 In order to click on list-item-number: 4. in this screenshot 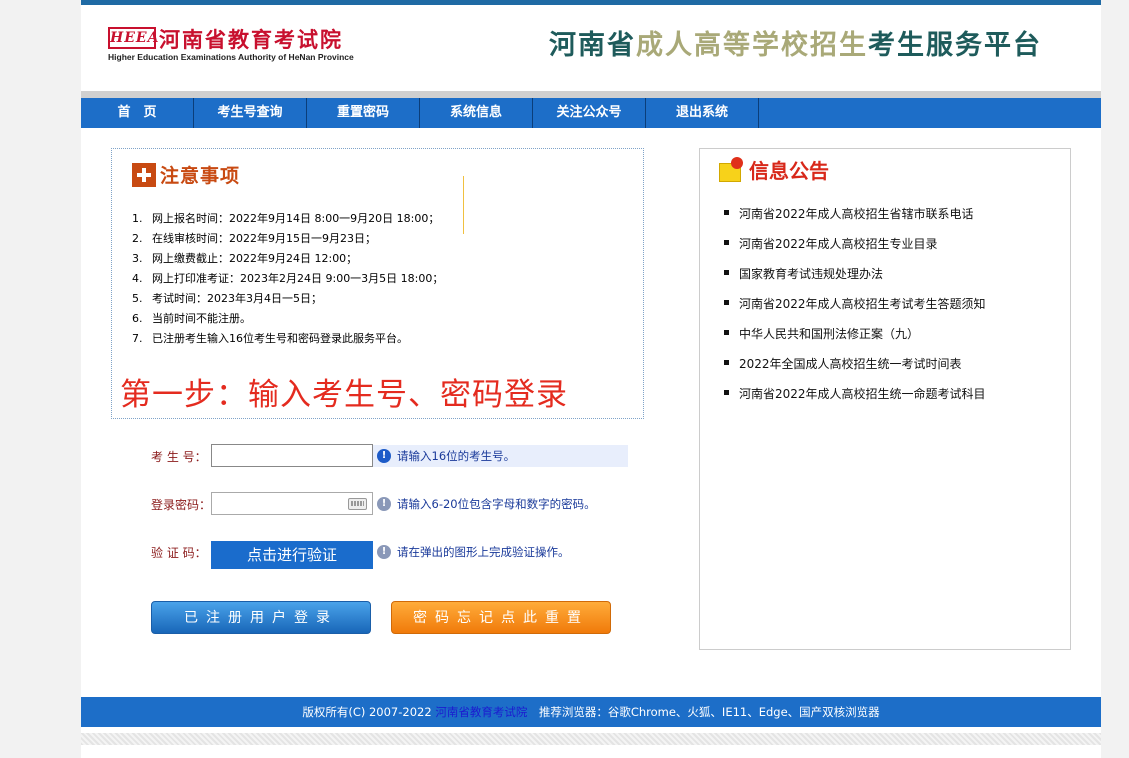, I will do `click(137, 278)`.